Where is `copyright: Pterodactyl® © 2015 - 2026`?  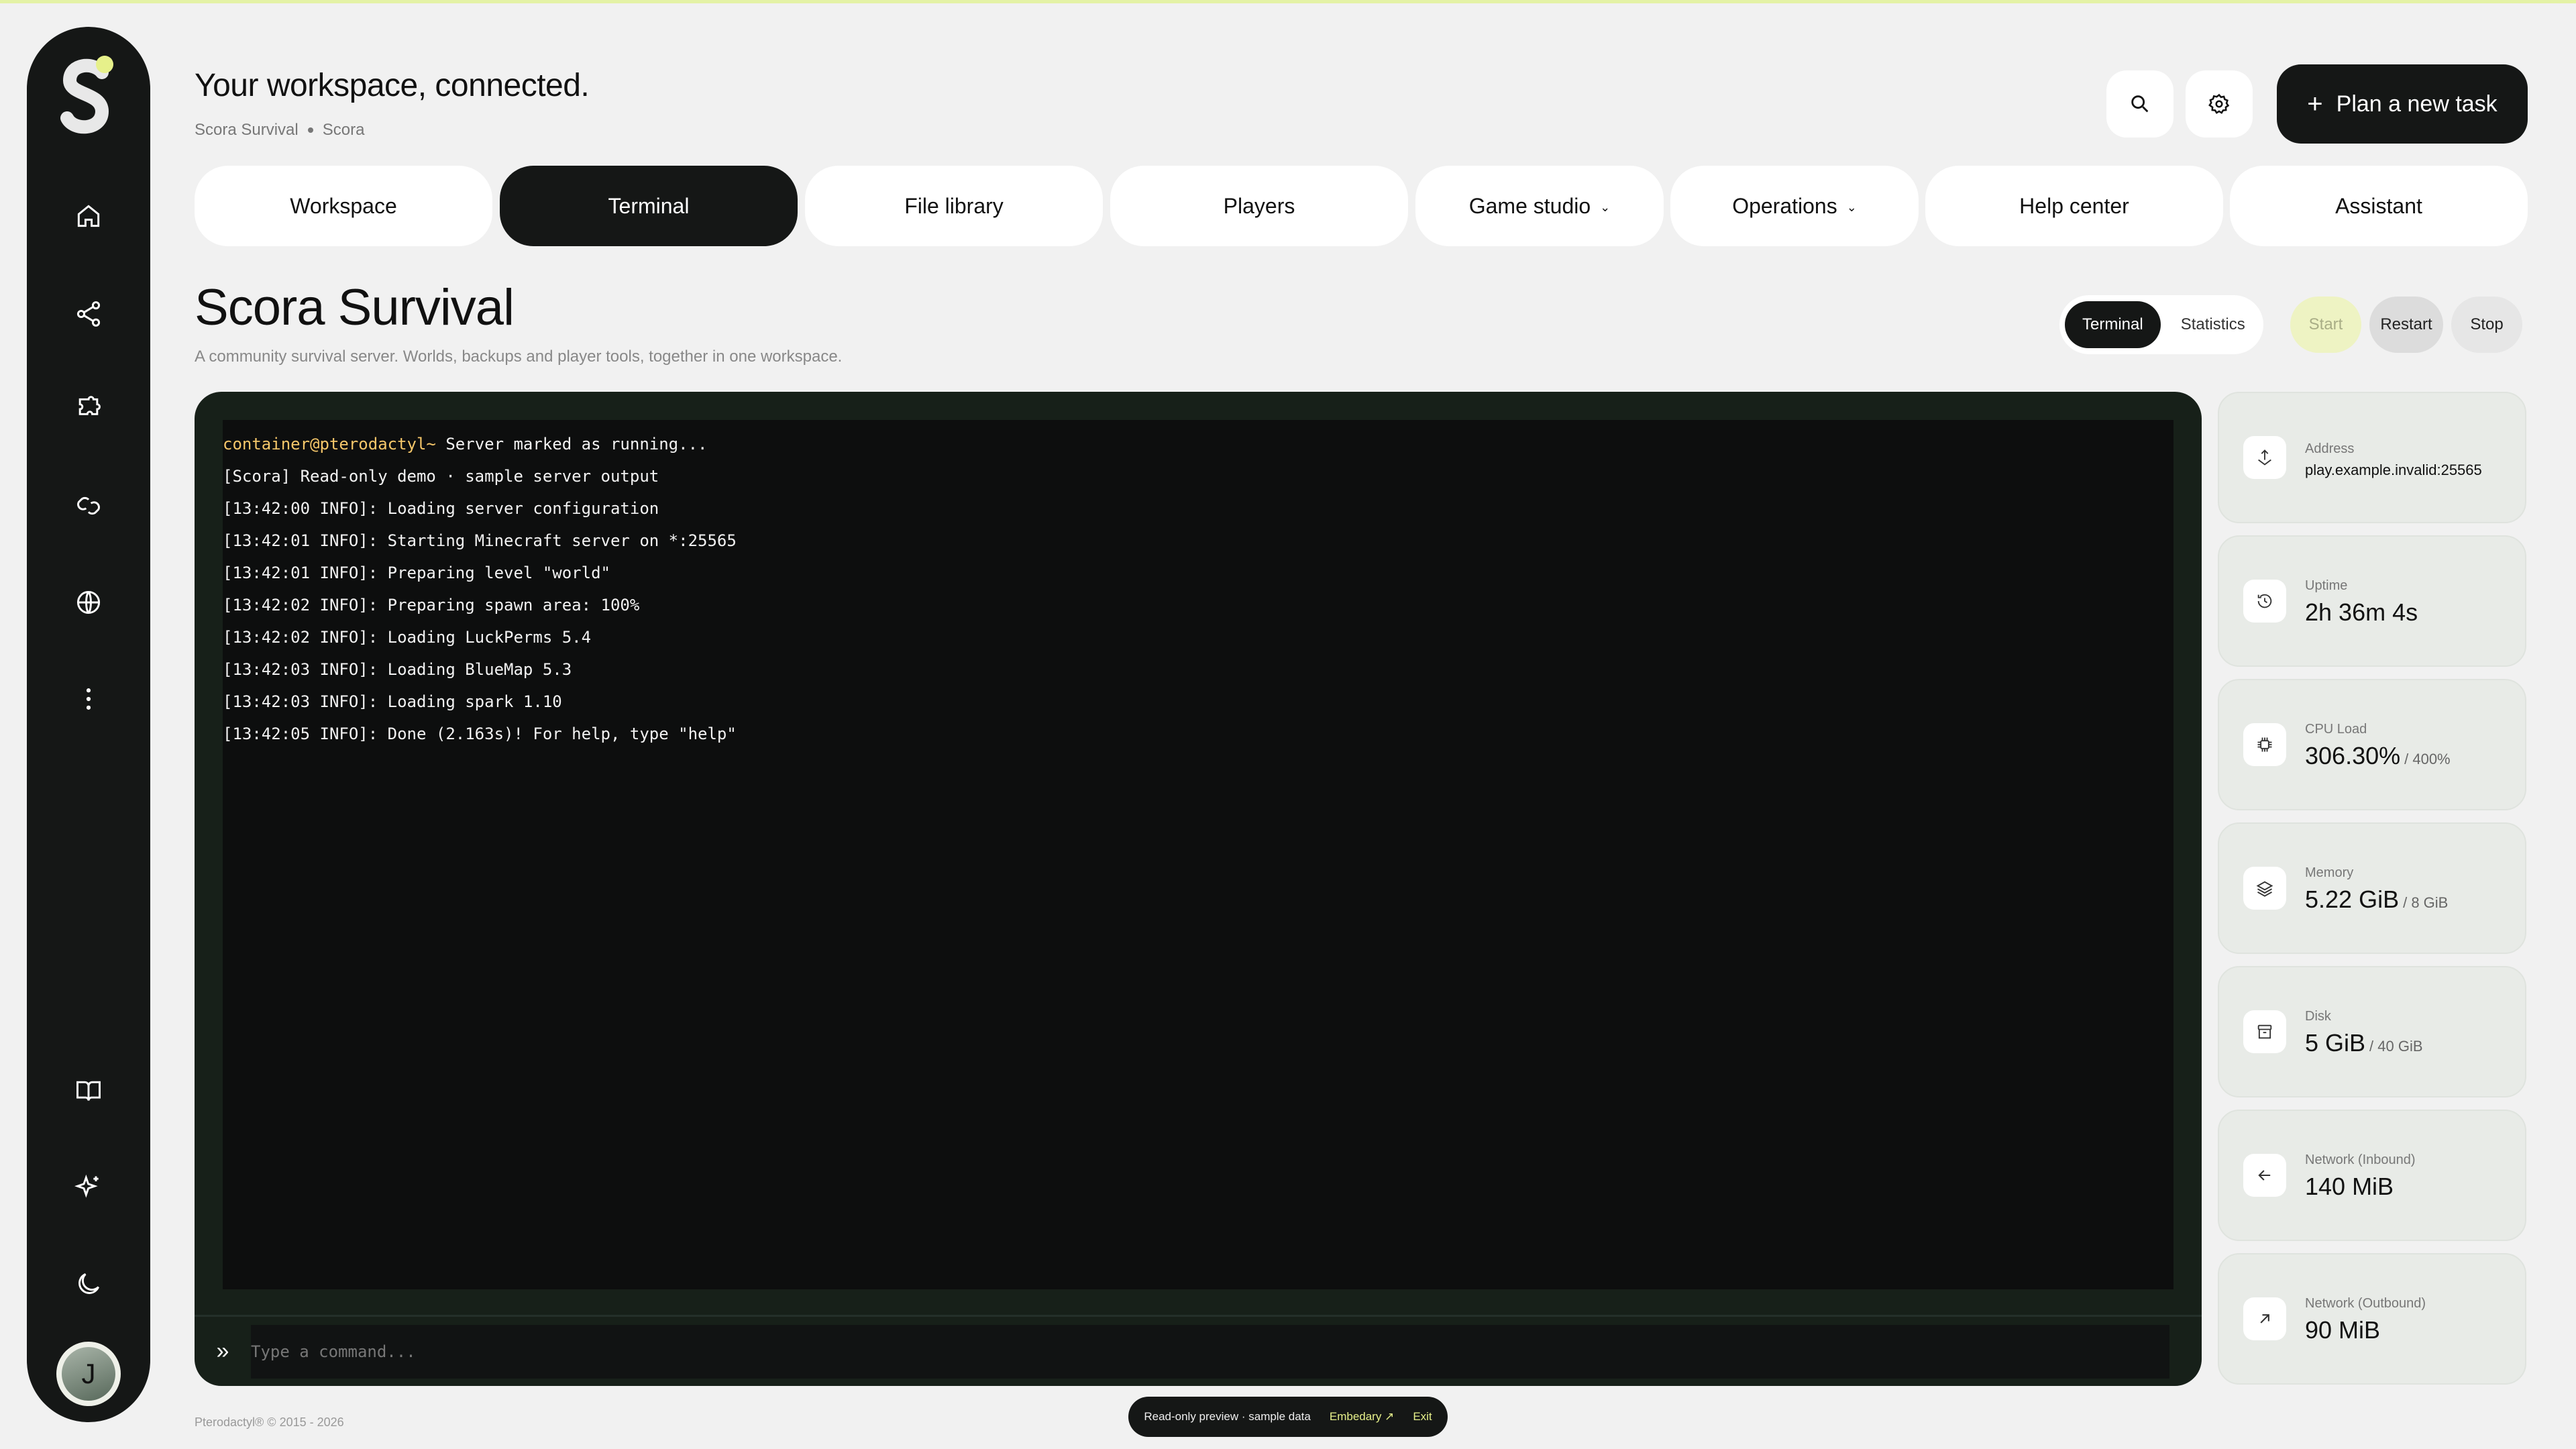 copyright: Pterodactyl® © 2015 - 2026 is located at coordinates (269, 1422).